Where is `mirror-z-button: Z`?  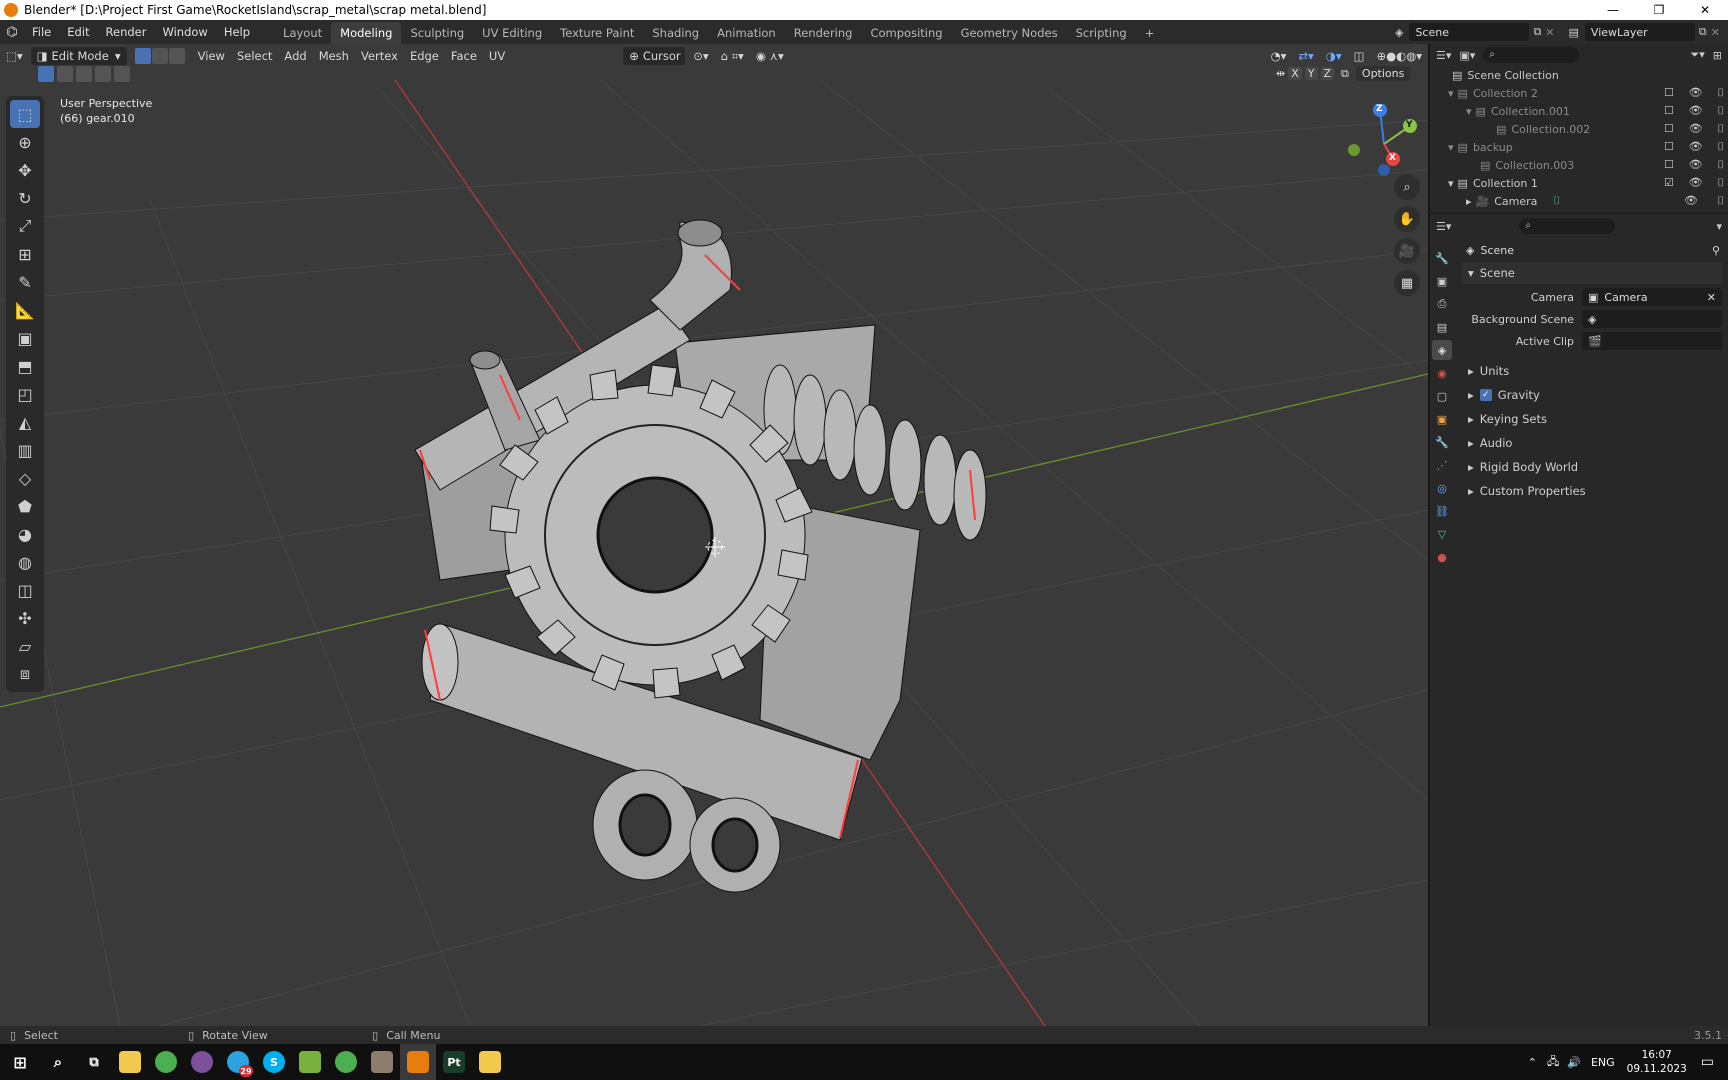 mirror-z-button: Z is located at coordinates (1327, 73).